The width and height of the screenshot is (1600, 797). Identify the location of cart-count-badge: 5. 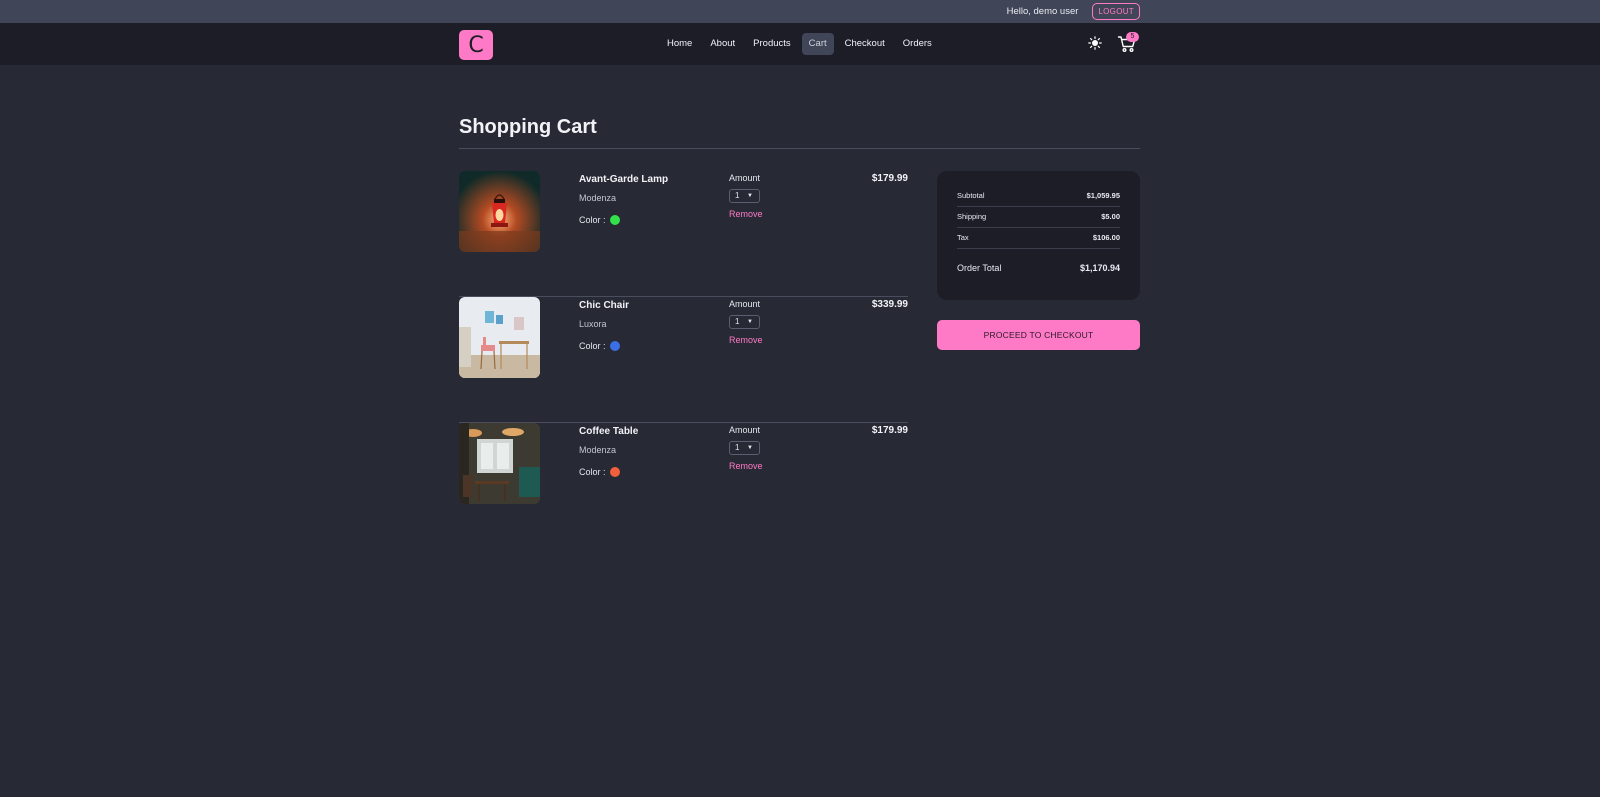
(1132, 37).